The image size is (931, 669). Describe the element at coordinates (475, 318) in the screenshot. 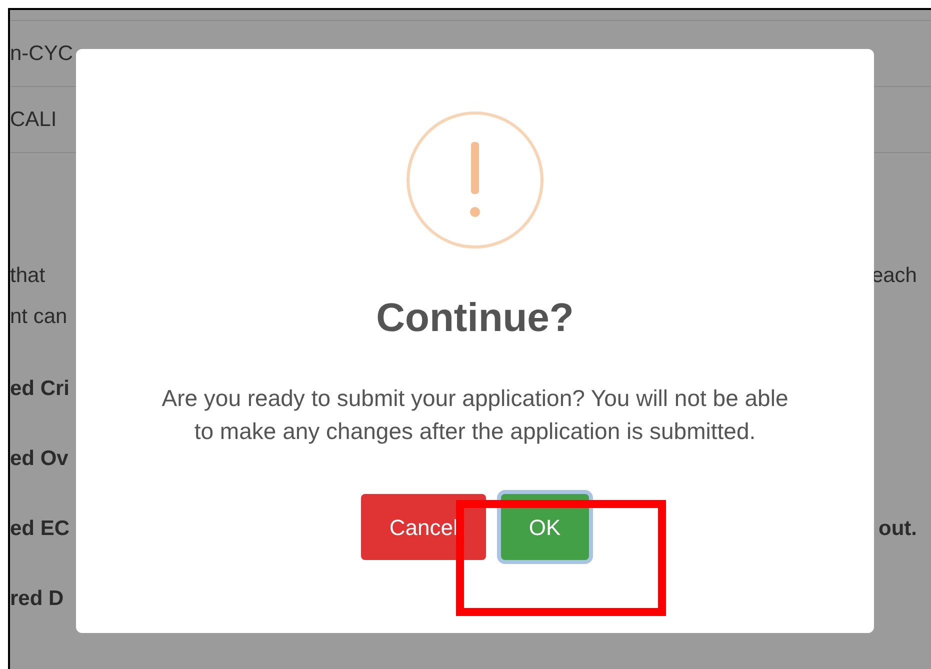

I see `dialog-title: Continue?` at that location.